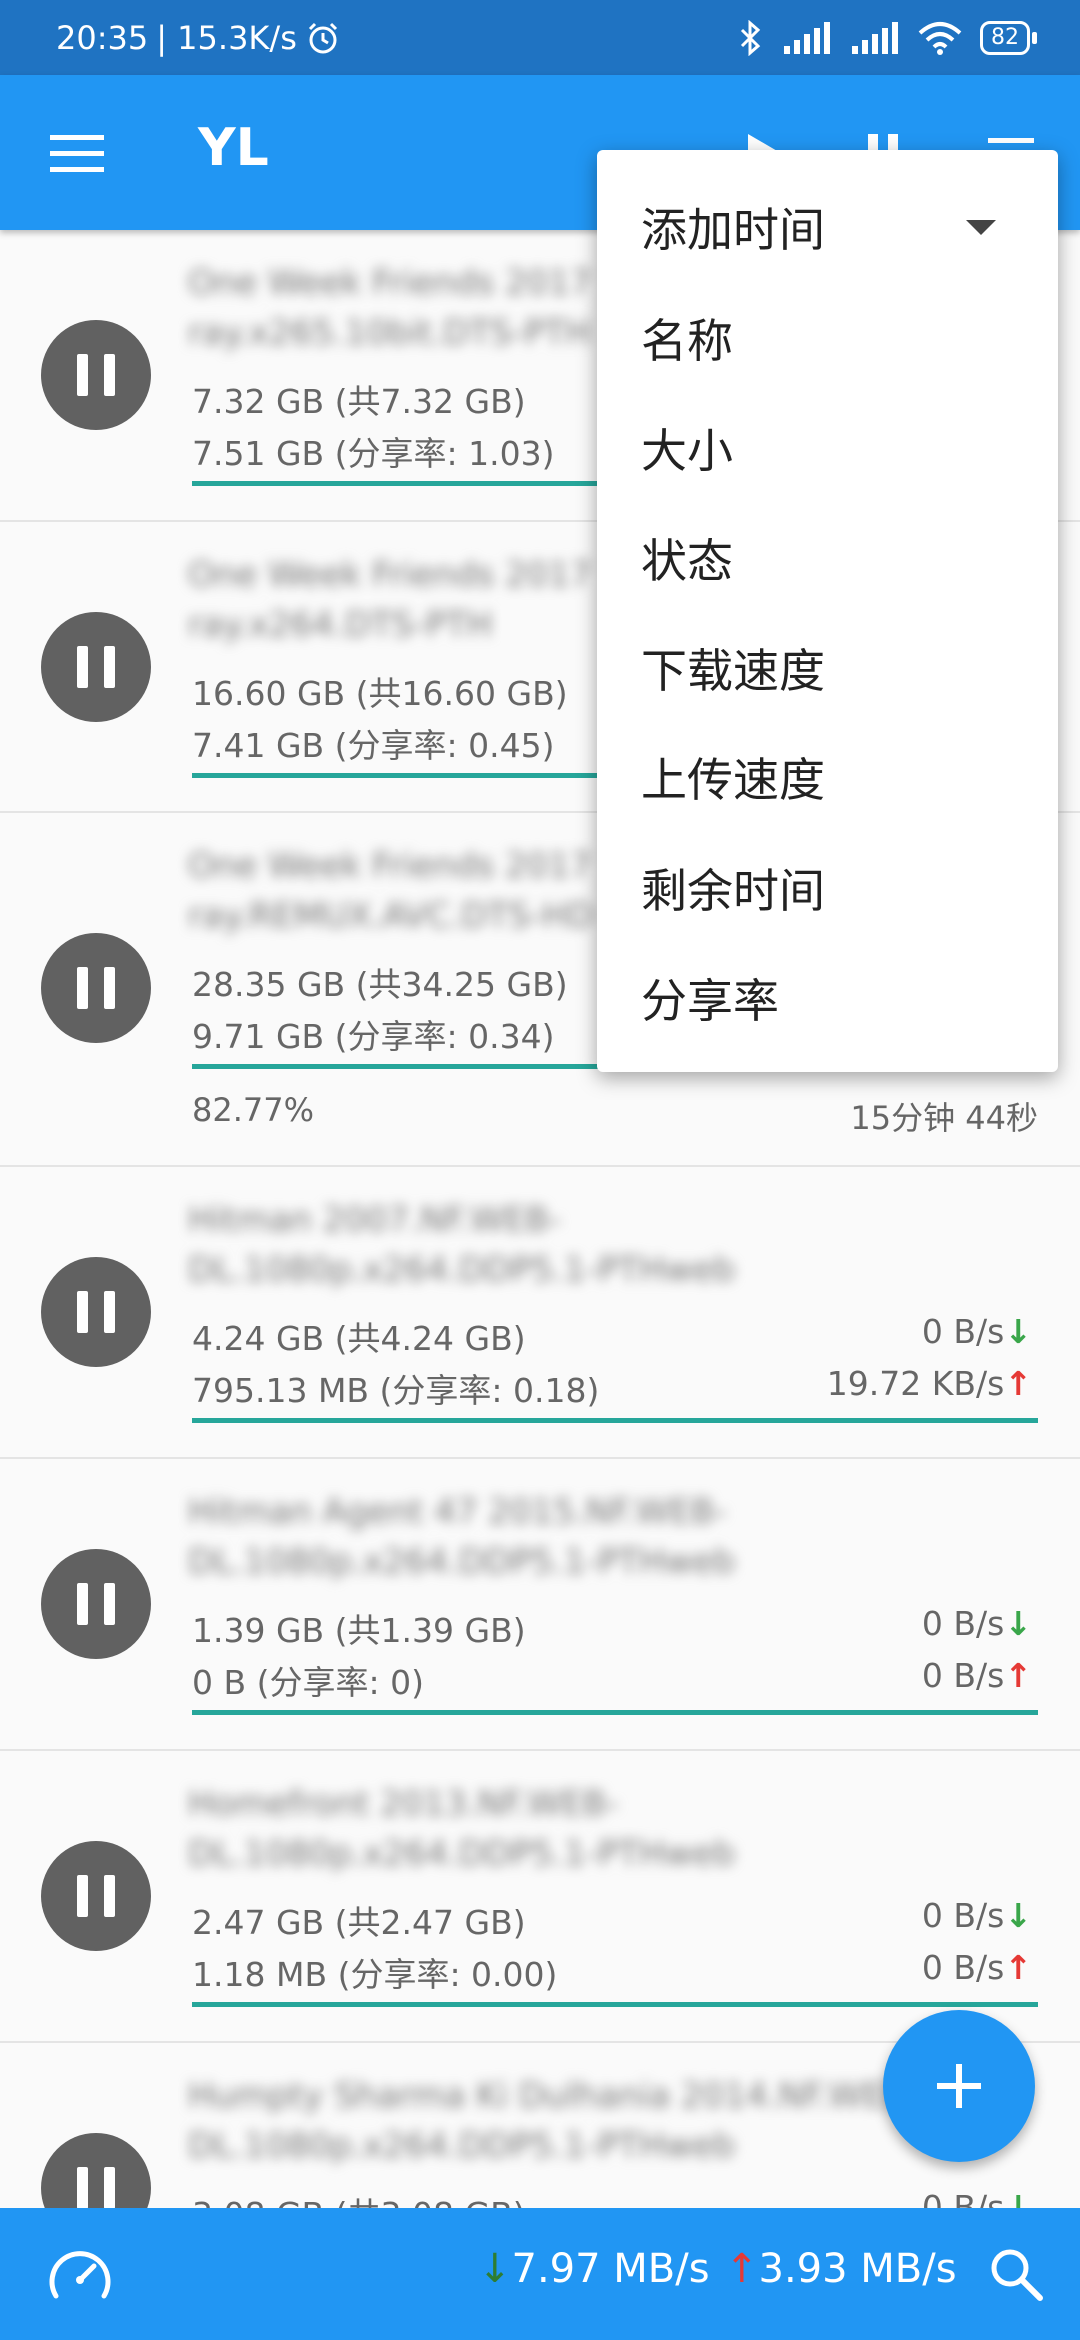 Image resolution: width=1080 pixels, height=2340 pixels. Describe the element at coordinates (359, 1630) in the screenshot. I see `torrent-size: 1.39 GB (共1.39 GB)` at that location.